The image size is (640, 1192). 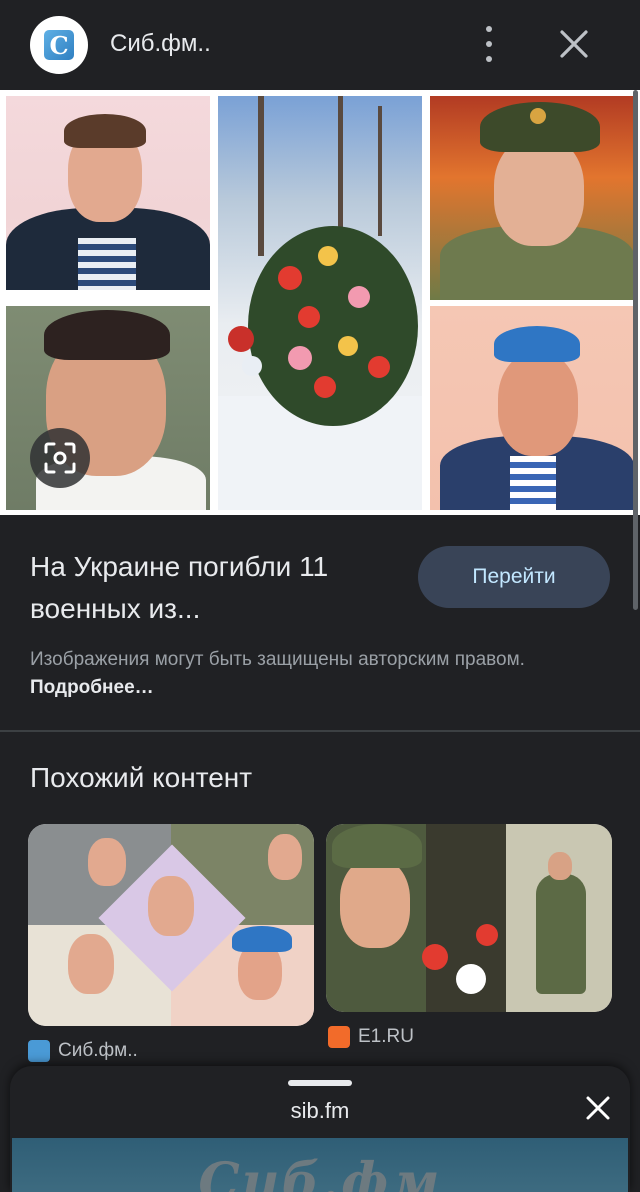 I want to click on similar-source-label: E1.RU, so click(x=386, y=1036).